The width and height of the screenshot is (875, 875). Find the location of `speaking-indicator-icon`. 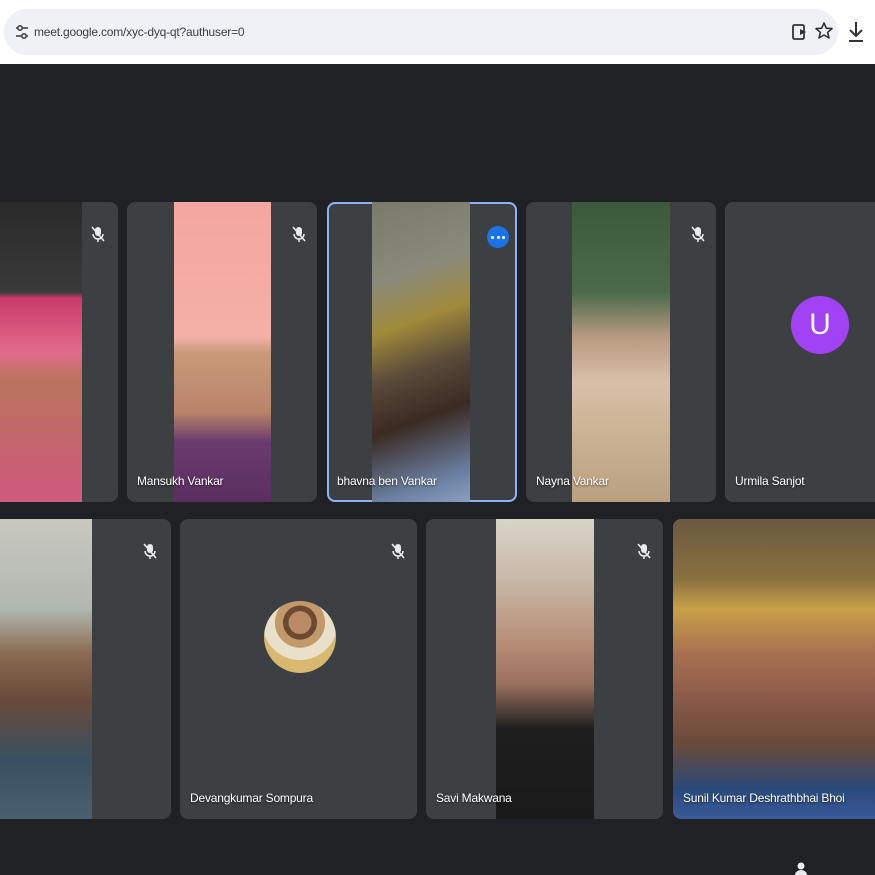

speaking-indicator-icon is located at coordinates (498, 237).